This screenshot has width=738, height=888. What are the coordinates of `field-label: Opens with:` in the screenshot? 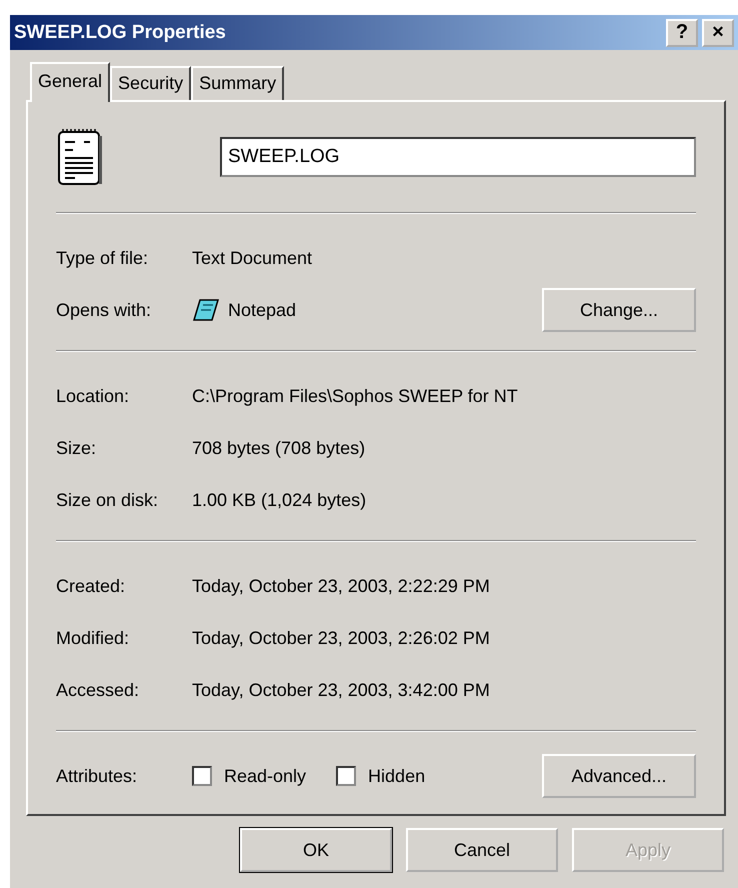 It's located at (104, 310).